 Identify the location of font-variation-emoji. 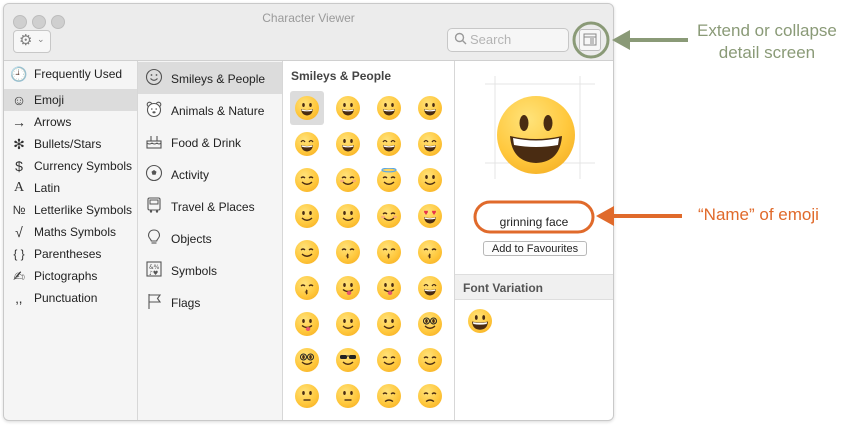
(480, 321).